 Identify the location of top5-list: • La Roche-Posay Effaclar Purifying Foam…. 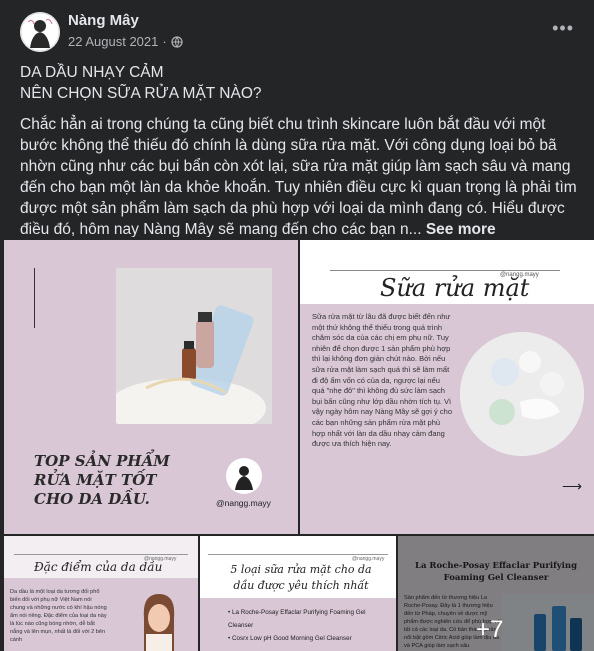
(303, 625).